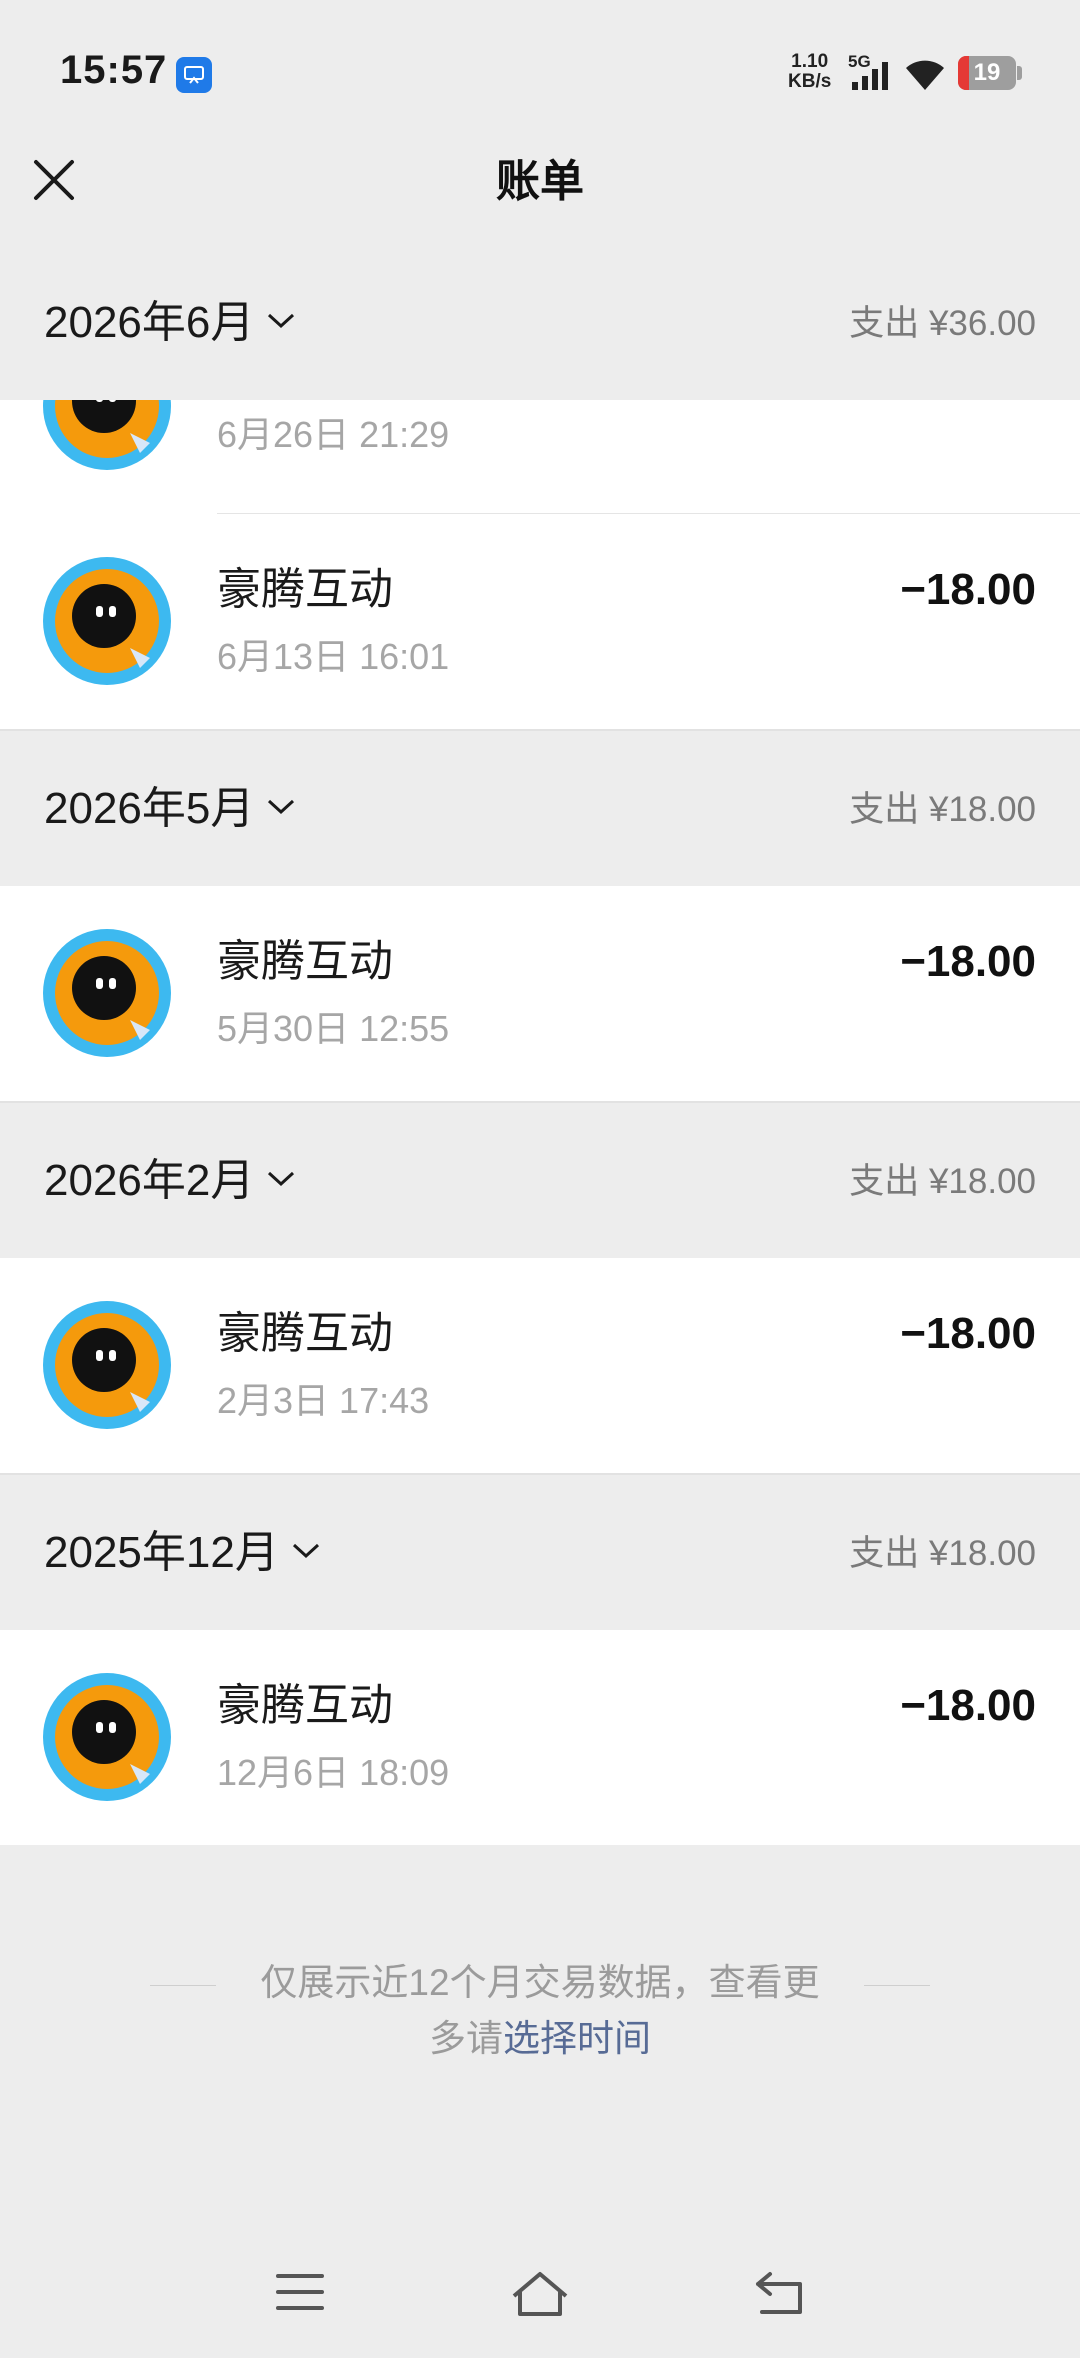 Image resolution: width=1080 pixels, height=2358 pixels. What do you see at coordinates (577, 2038) in the screenshot?
I see `select-time-link: 选择时间` at bounding box center [577, 2038].